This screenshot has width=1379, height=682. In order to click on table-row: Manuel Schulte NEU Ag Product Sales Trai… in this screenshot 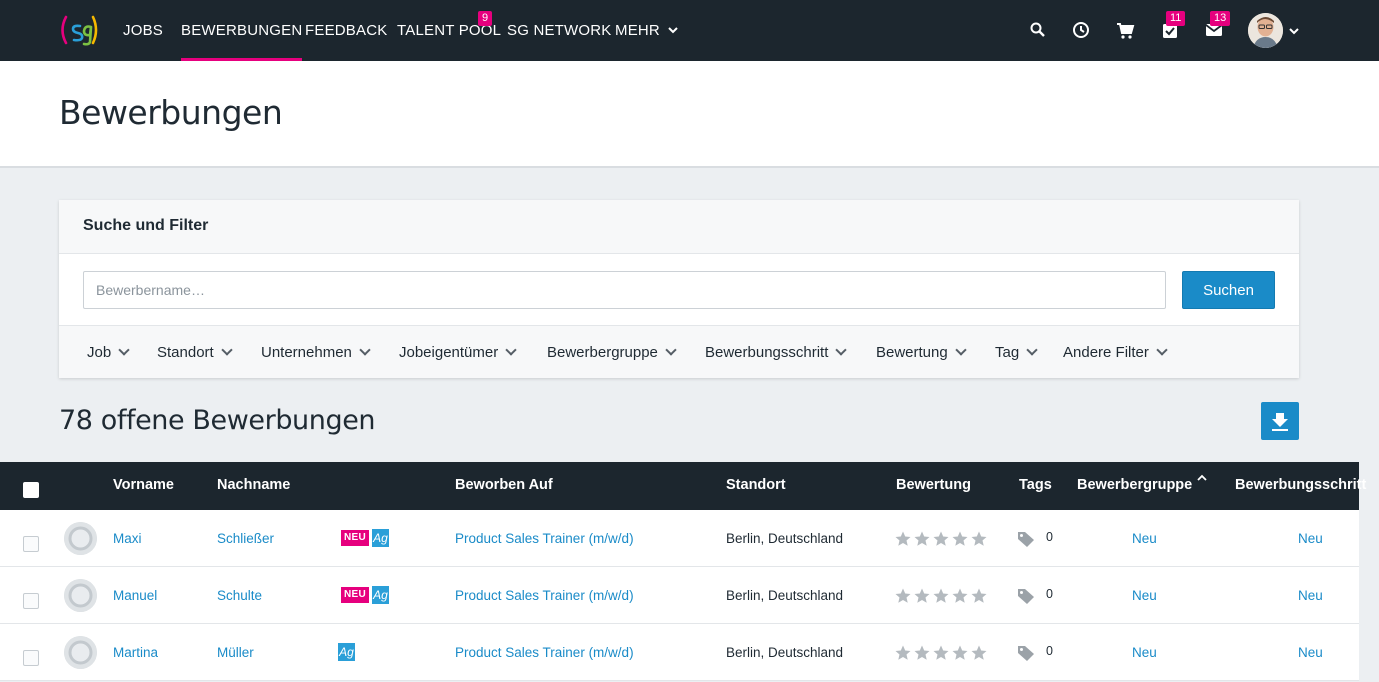, I will do `click(679, 595)`.